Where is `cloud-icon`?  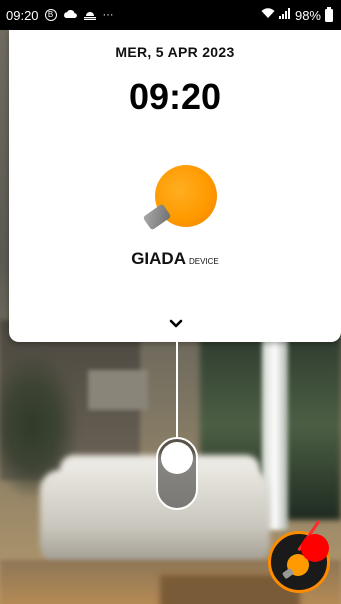 cloud-icon is located at coordinates (70, 15).